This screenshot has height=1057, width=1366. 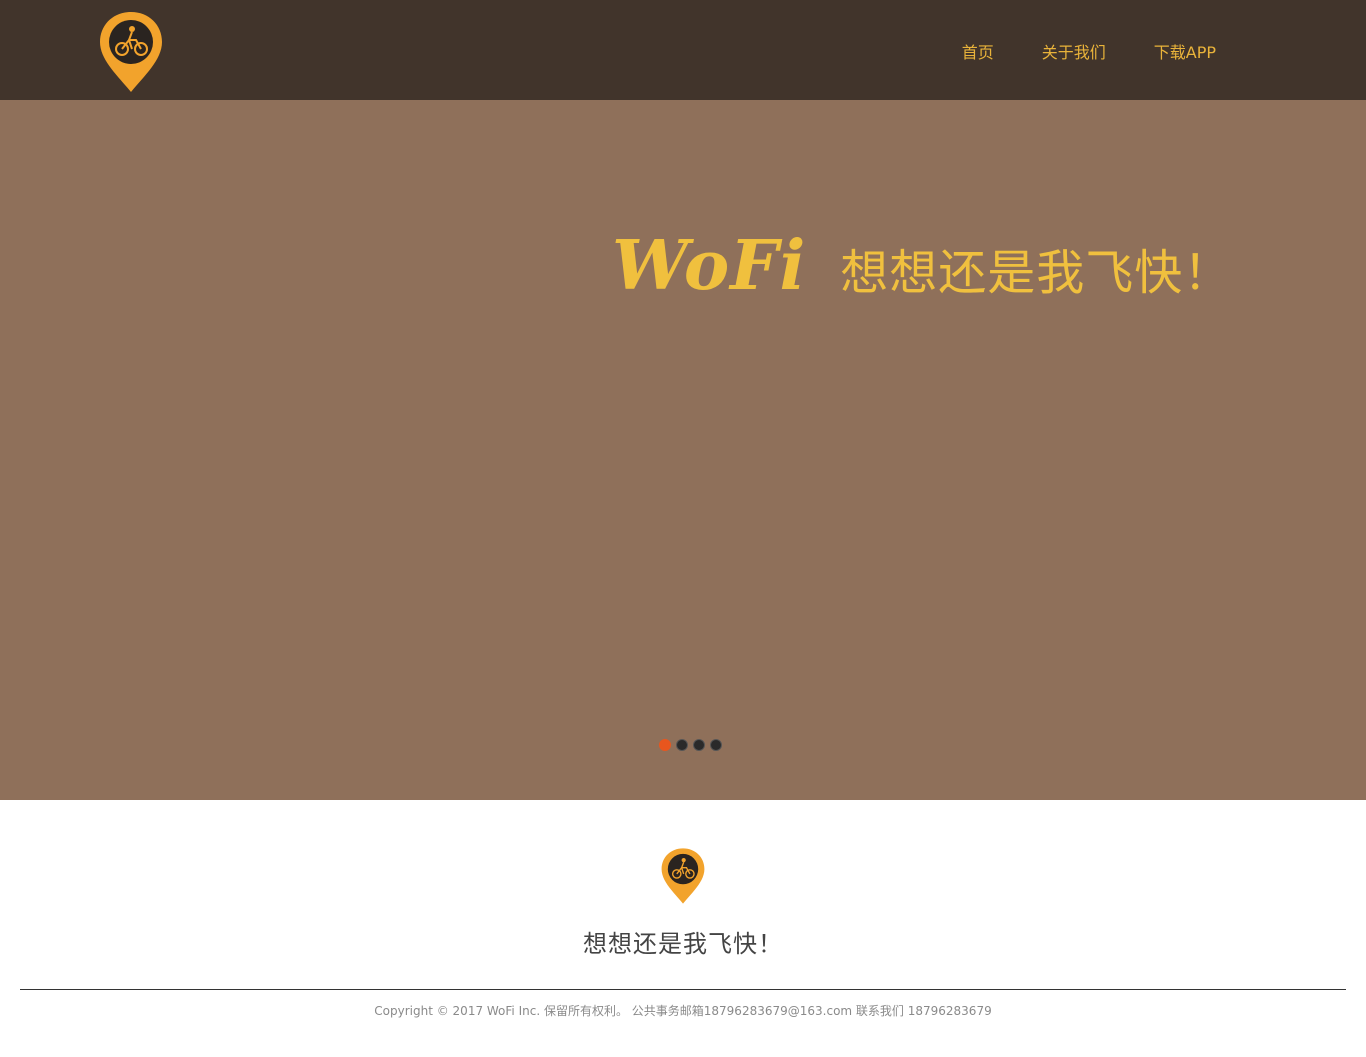 I want to click on nav-about: 关于我们, so click(x=1074, y=51).